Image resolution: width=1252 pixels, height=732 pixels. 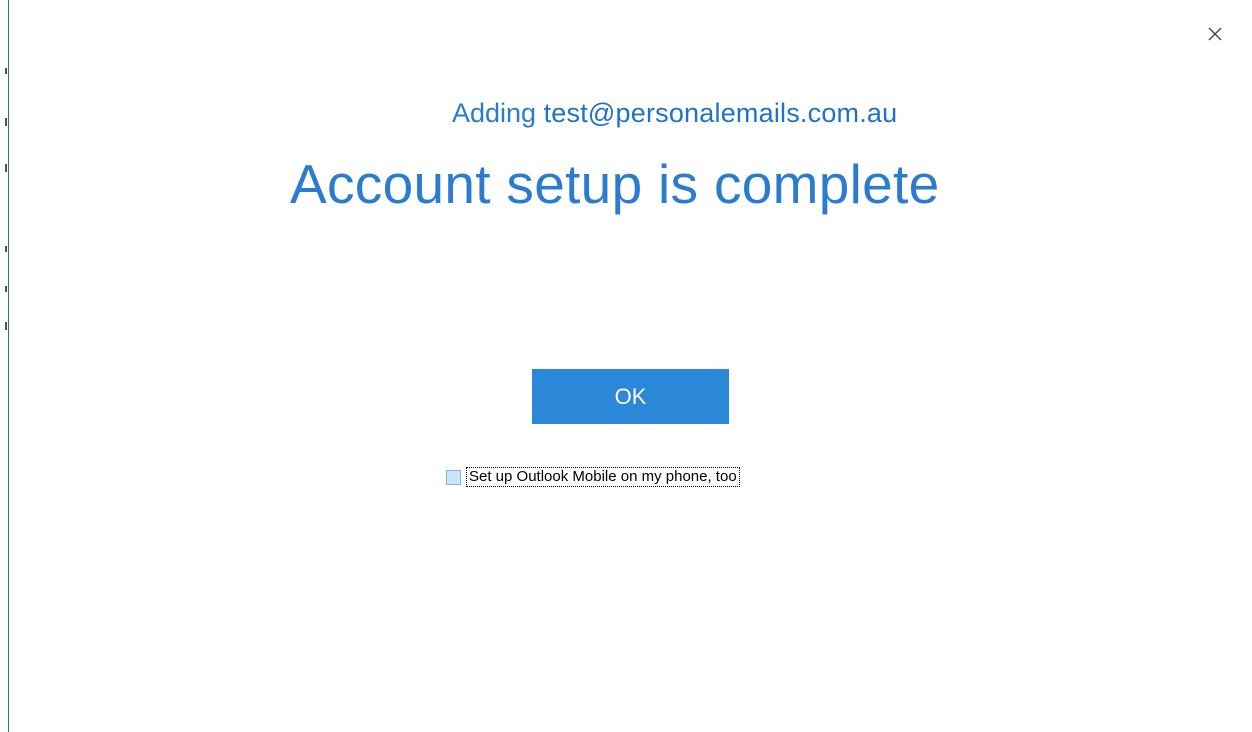 What do you see at coordinates (615, 184) in the screenshot?
I see `page-title: Account setup is complete` at bounding box center [615, 184].